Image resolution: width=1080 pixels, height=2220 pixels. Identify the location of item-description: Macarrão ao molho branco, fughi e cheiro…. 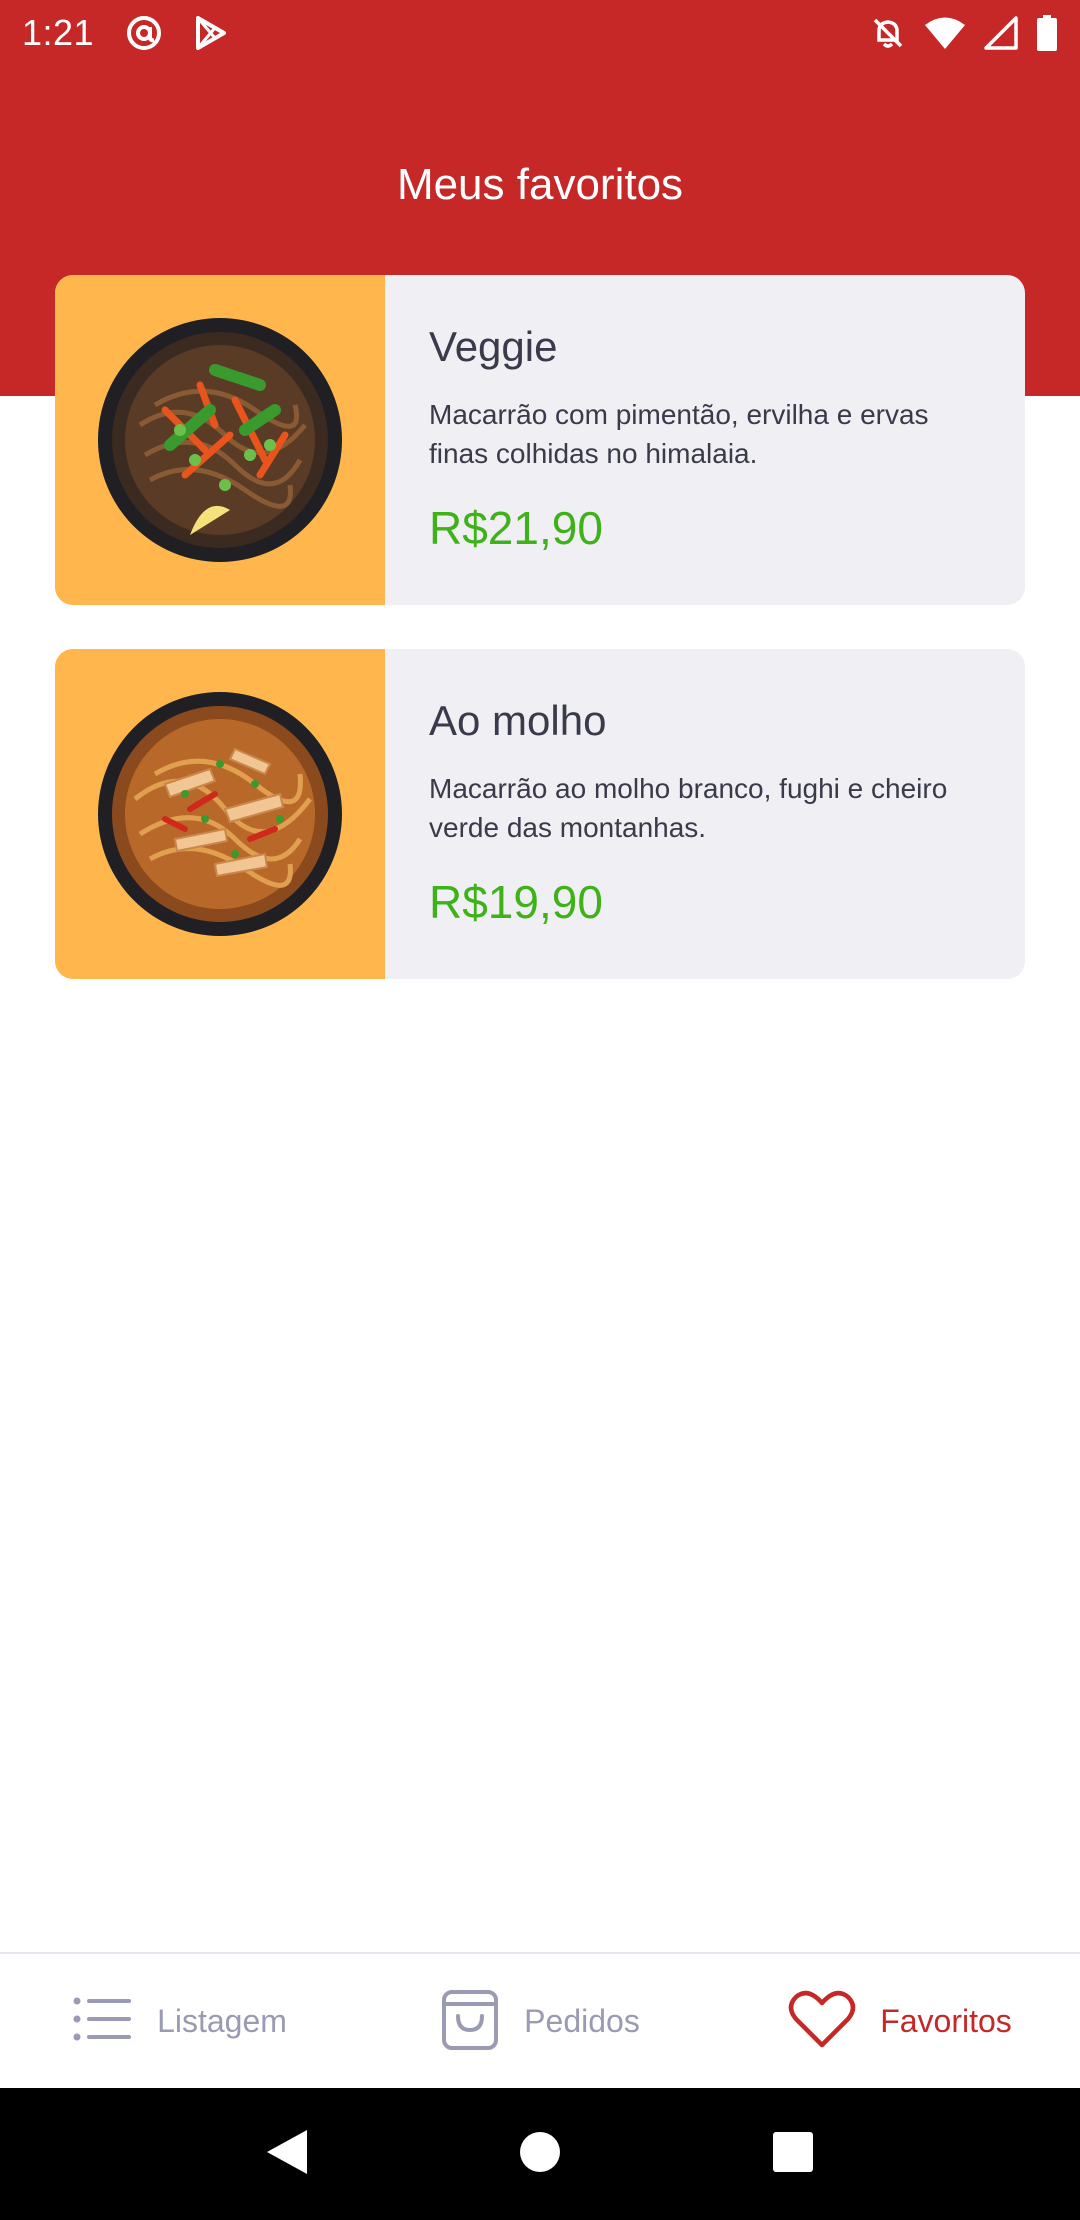
(688, 808).